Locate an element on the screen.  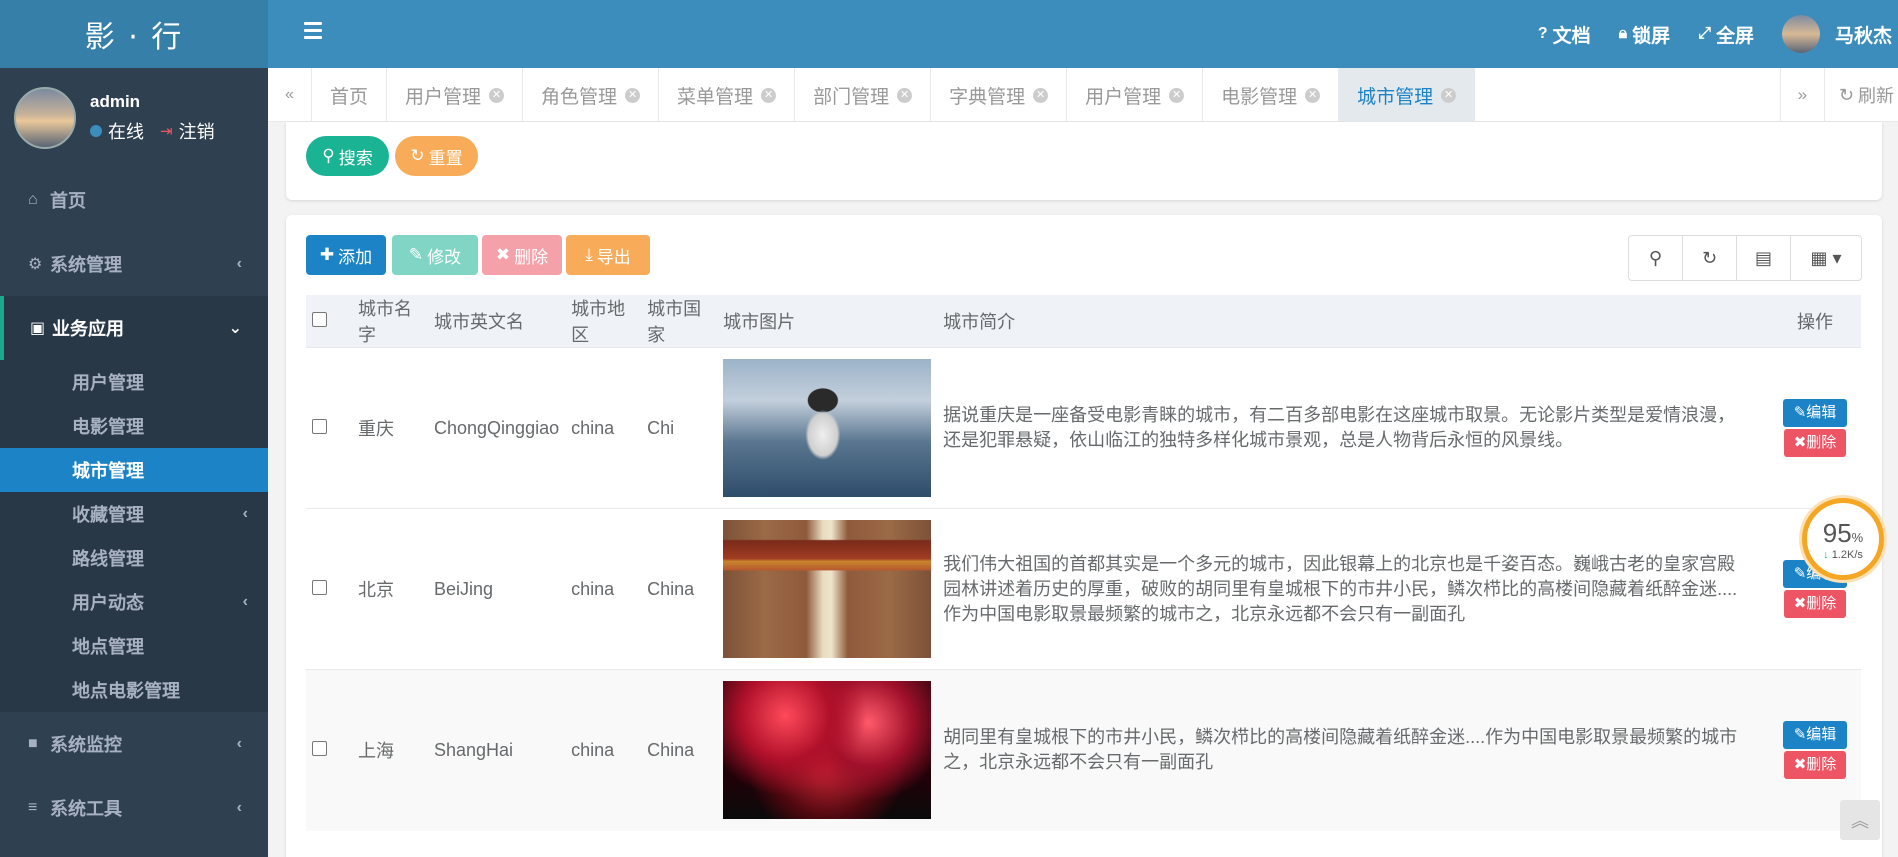
home-icon: ⌂ is located at coordinates (33, 199).